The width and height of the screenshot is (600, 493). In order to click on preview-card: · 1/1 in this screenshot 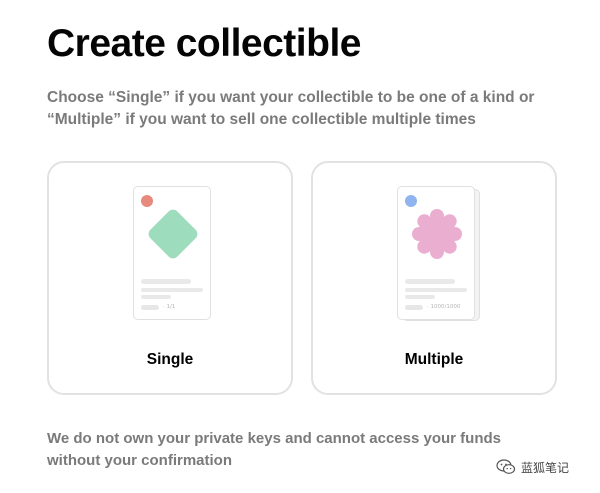, I will do `click(172, 253)`.